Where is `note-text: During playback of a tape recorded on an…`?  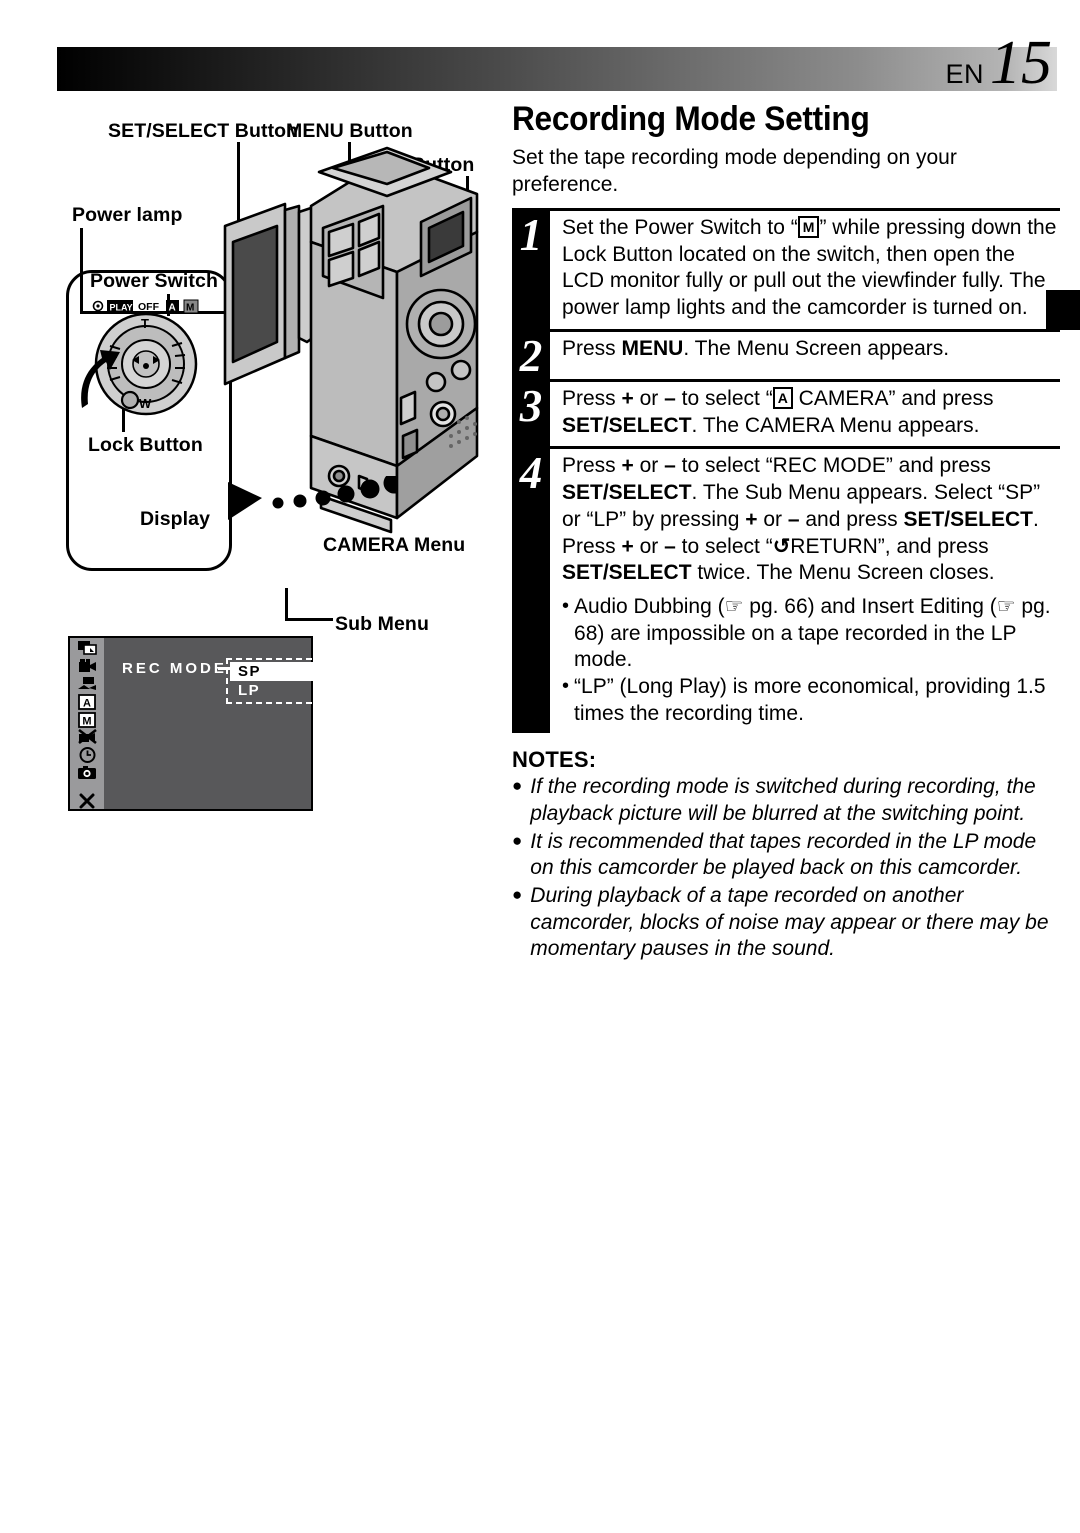
note-text: During playback of a tape recorded on an… is located at coordinates (789, 922).